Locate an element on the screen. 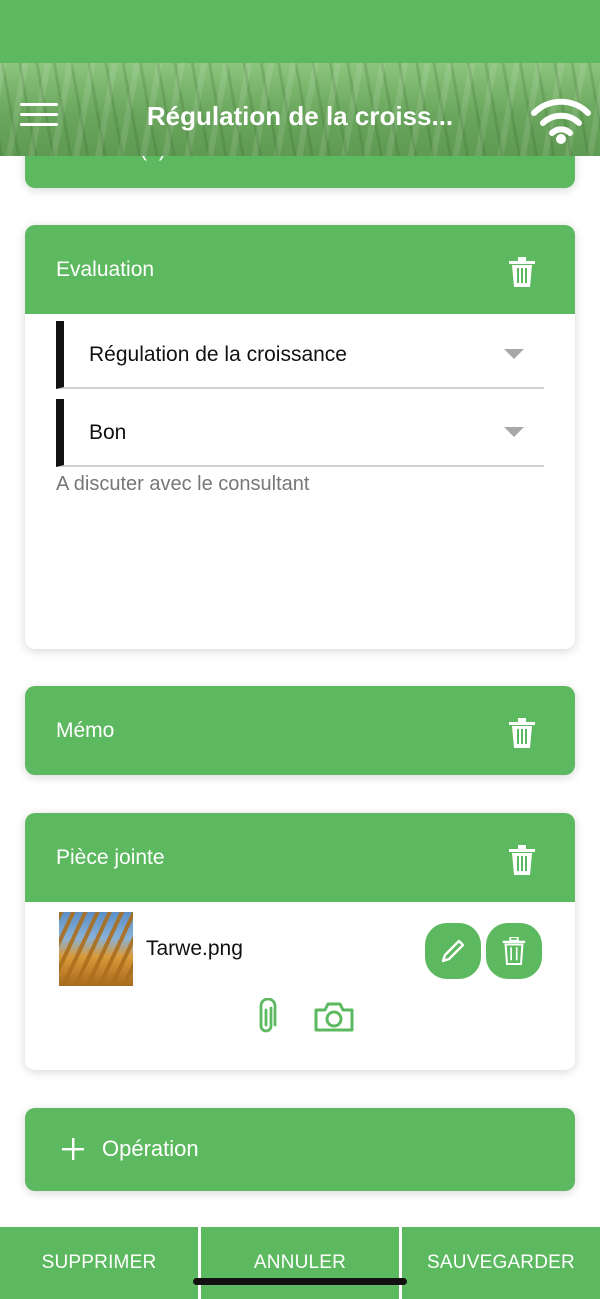 Image resolution: width=600 pixels, height=1299 pixels. evaluation-header: Evaluation is located at coordinates (300, 269).